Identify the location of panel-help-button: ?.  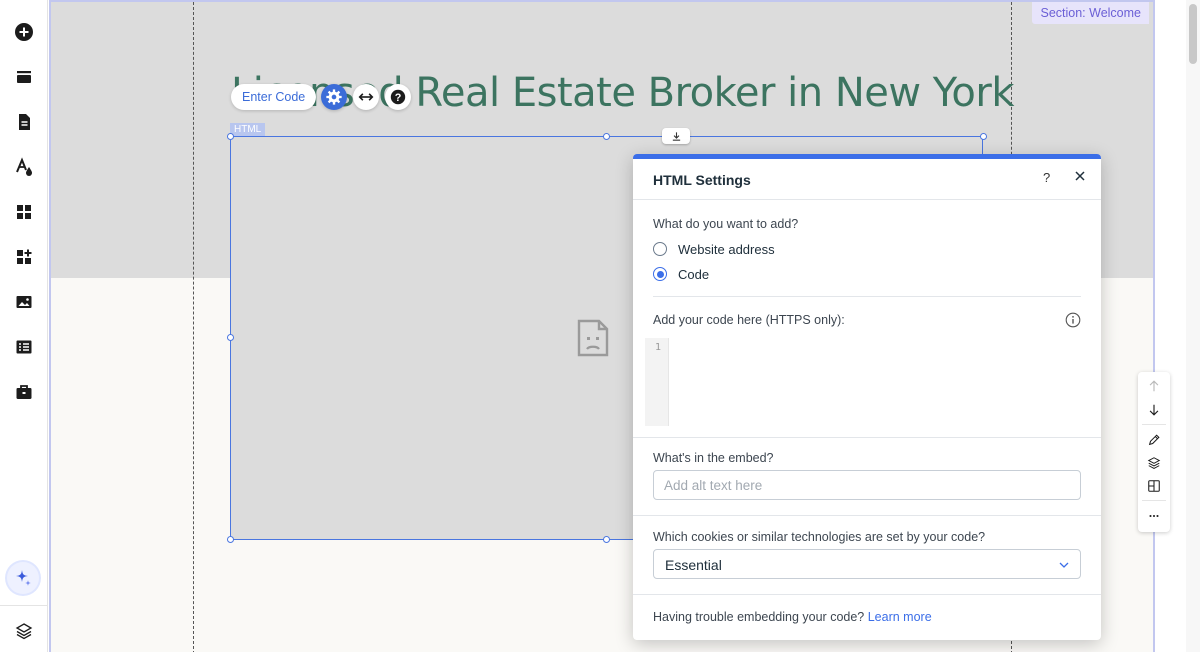
(1046, 177).